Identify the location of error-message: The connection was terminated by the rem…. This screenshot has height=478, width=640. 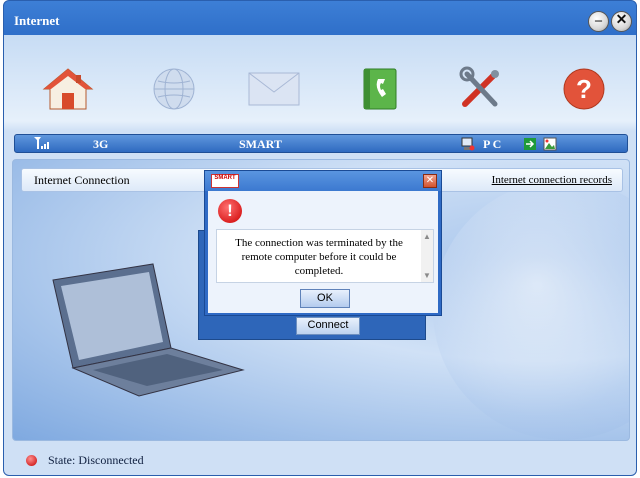
(319, 257).